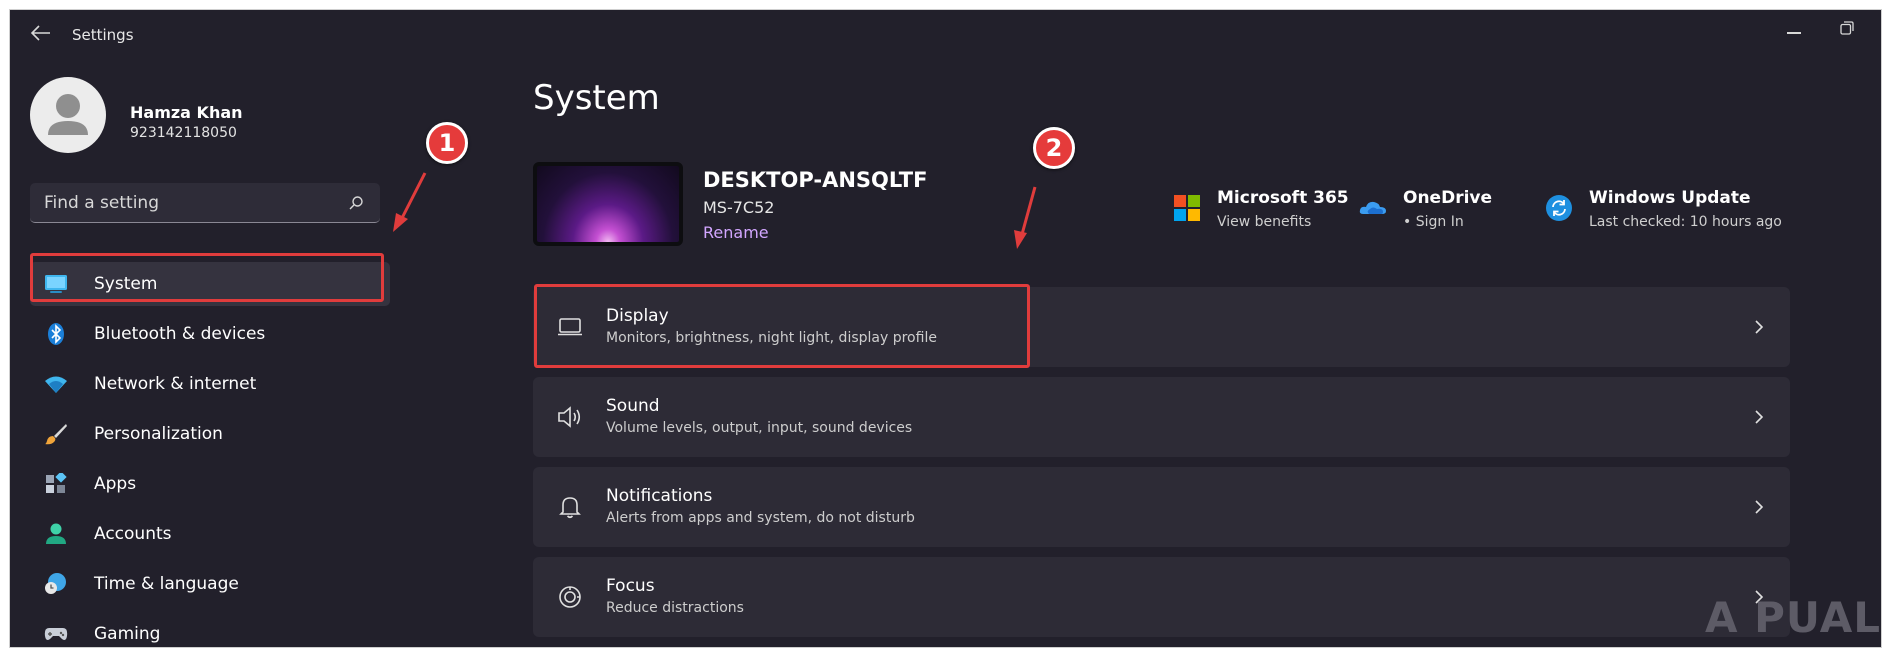 The image size is (1891, 657). Describe the element at coordinates (55, 583) in the screenshot. I see `globe-clock-icon` at that location.